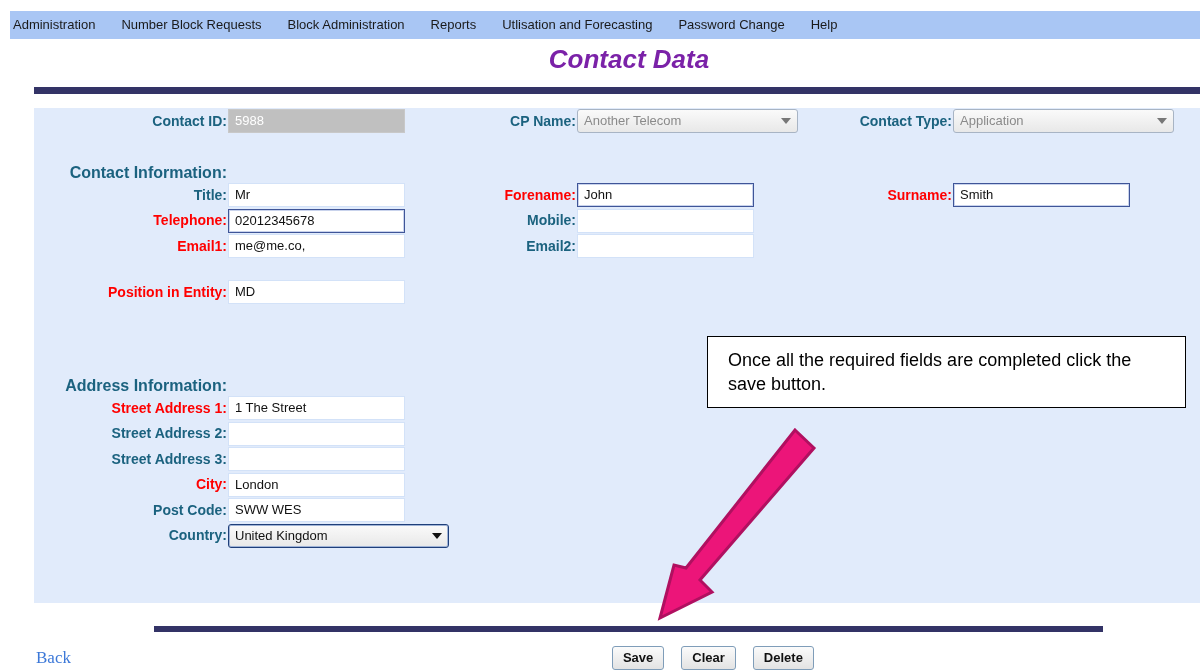 Image resolution: width=1200 pixels, height=670 pixels. I want to click on section-heading: Address Information:, so click(146, 386).